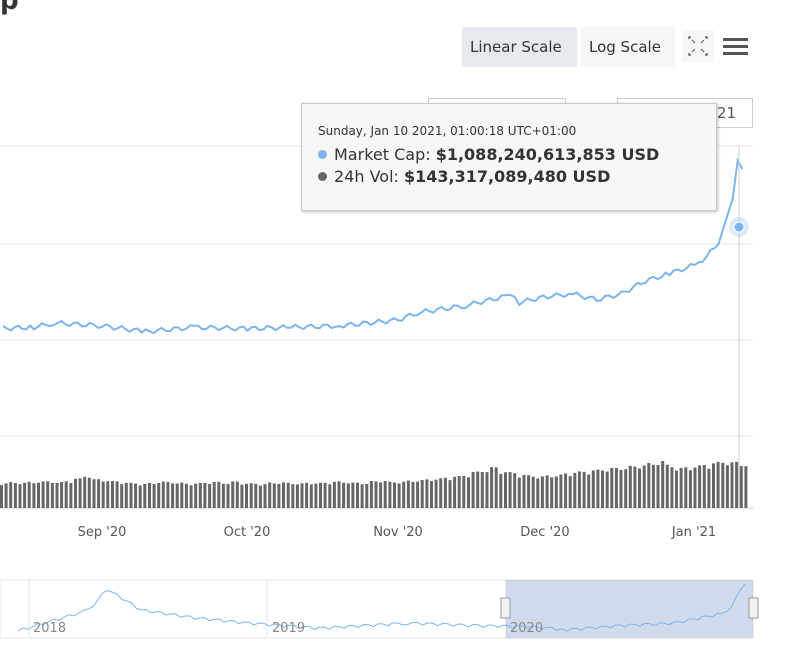  Describe the element at coordinates (505, 608) in the screenshot. I see `navigator-left-handle` at that location.